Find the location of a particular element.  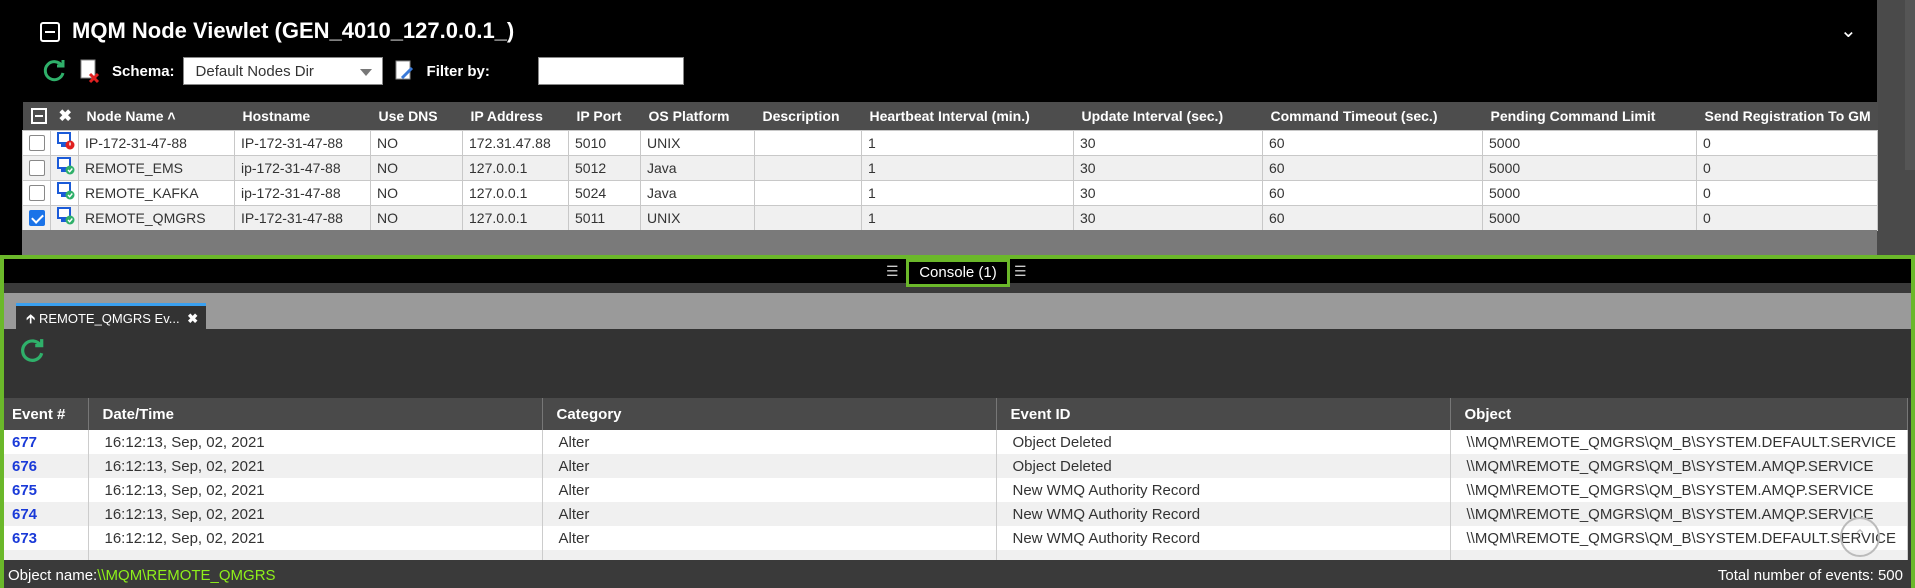

refresh-icon is located at coordinates (54, 71).